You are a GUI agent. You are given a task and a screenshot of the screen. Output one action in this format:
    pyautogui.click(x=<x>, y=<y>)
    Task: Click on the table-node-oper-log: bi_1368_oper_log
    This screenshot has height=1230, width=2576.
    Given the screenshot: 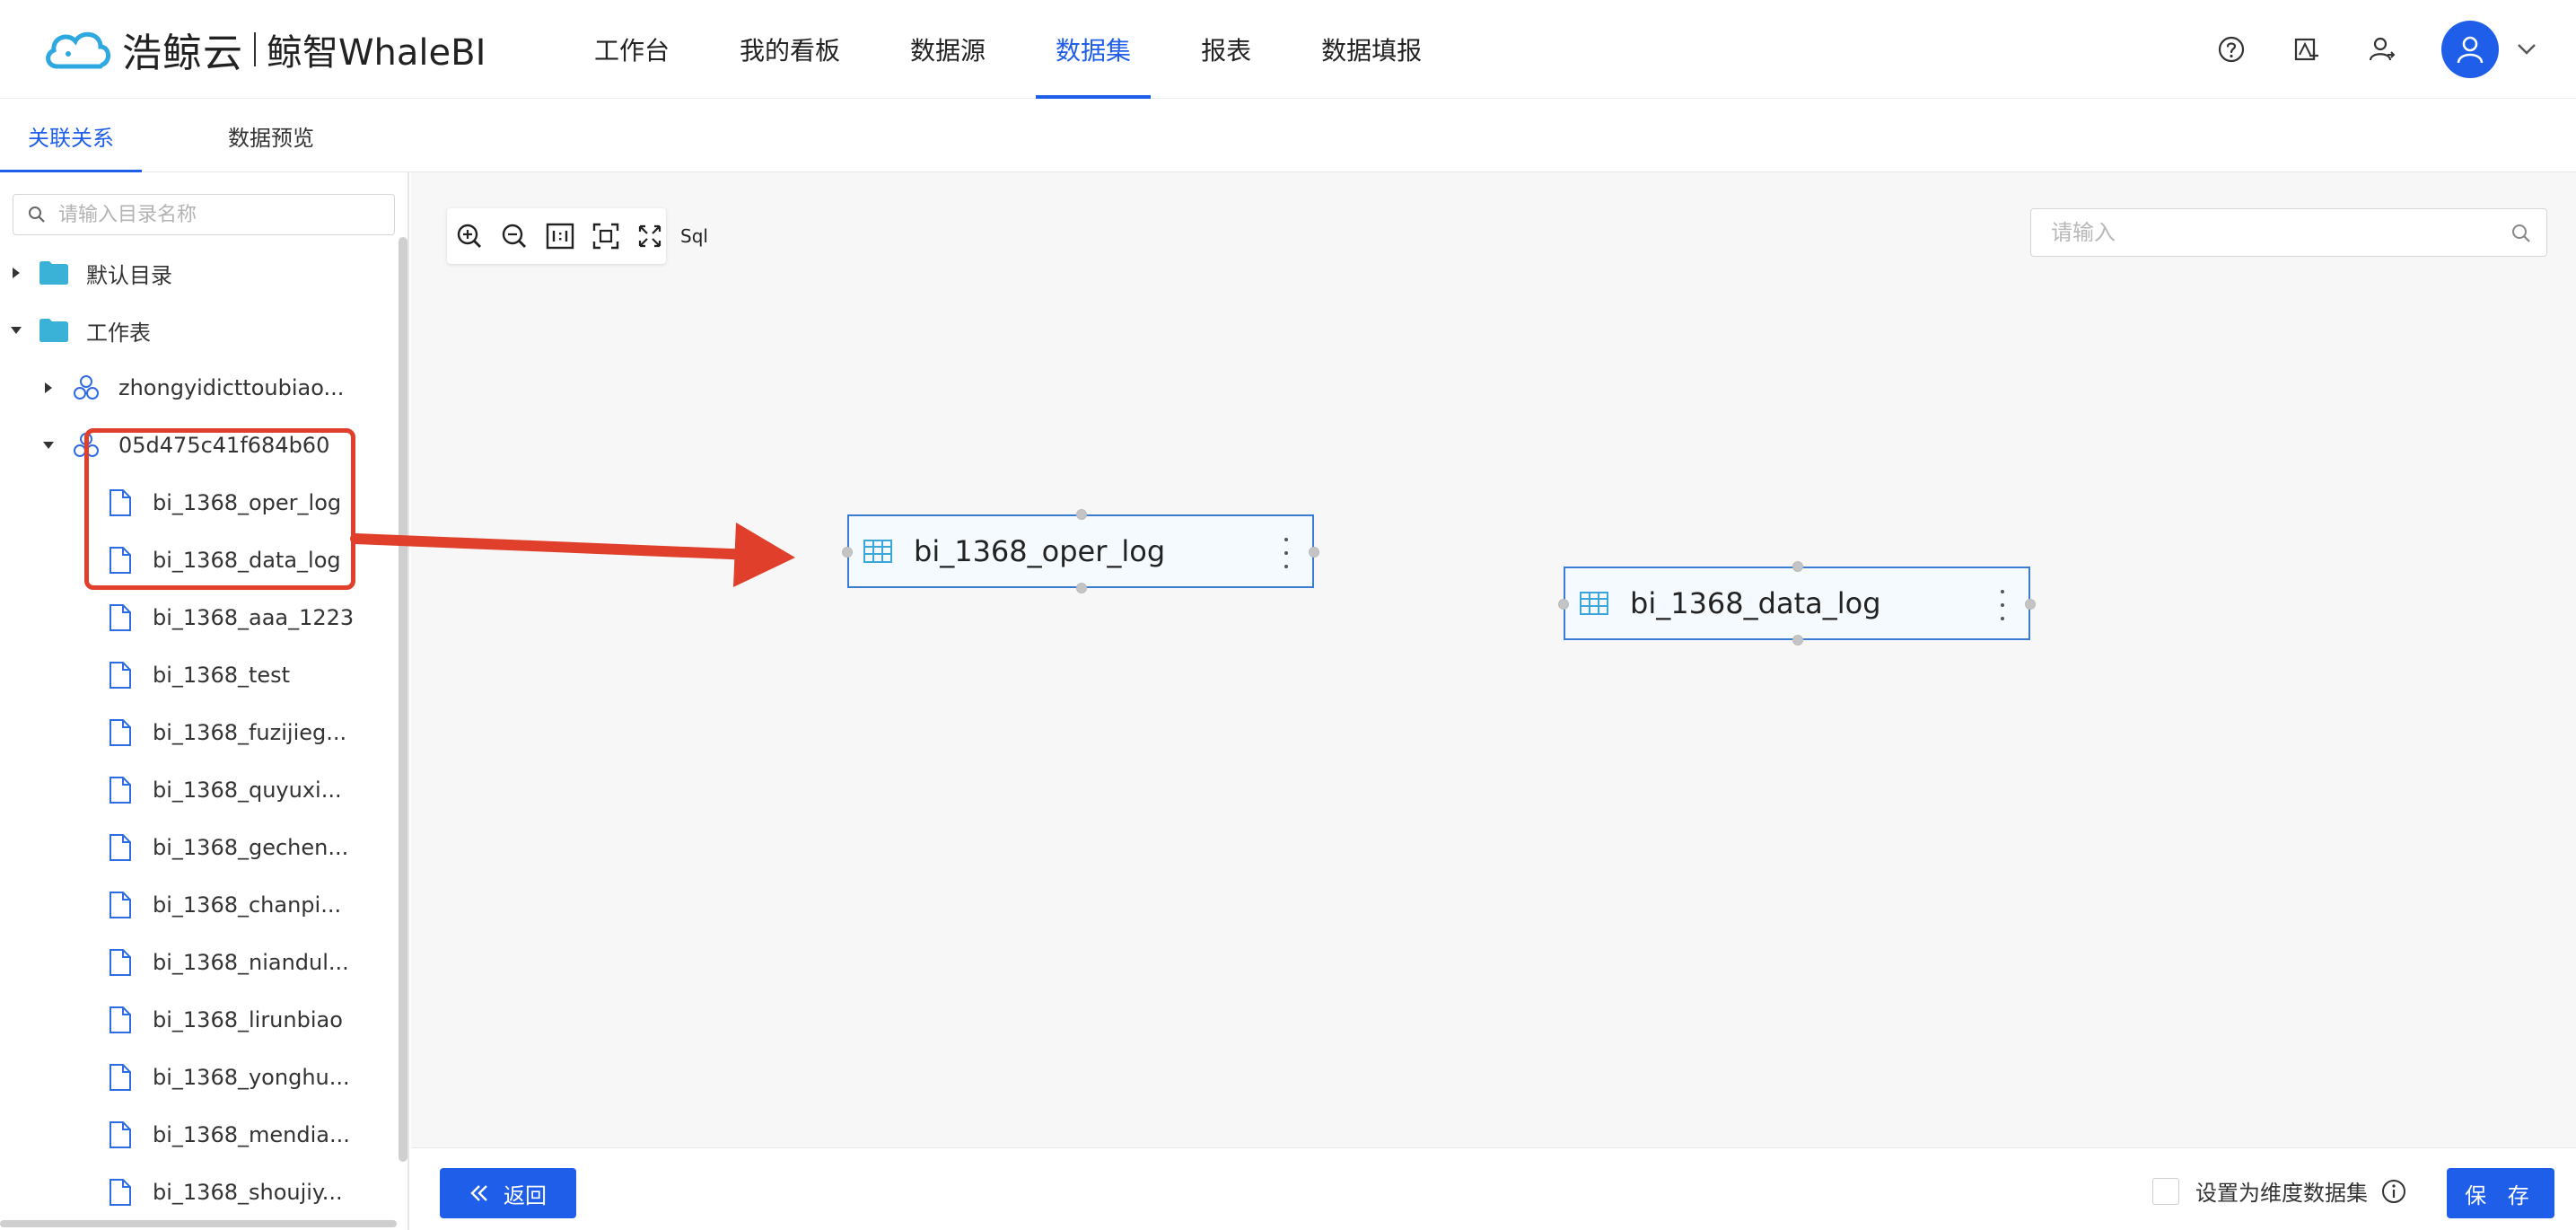 What is the action you would take?
    pyautogui.click(x=1080, y=551)
    